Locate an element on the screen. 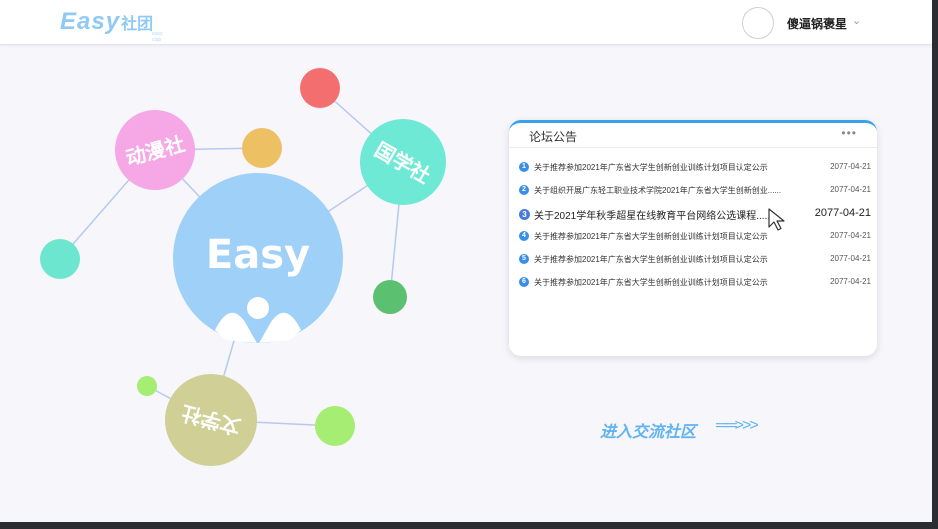 Image resolution: width=938 pixels, height=529 pixels. orange-bubble is located at coordinates (262, 148).